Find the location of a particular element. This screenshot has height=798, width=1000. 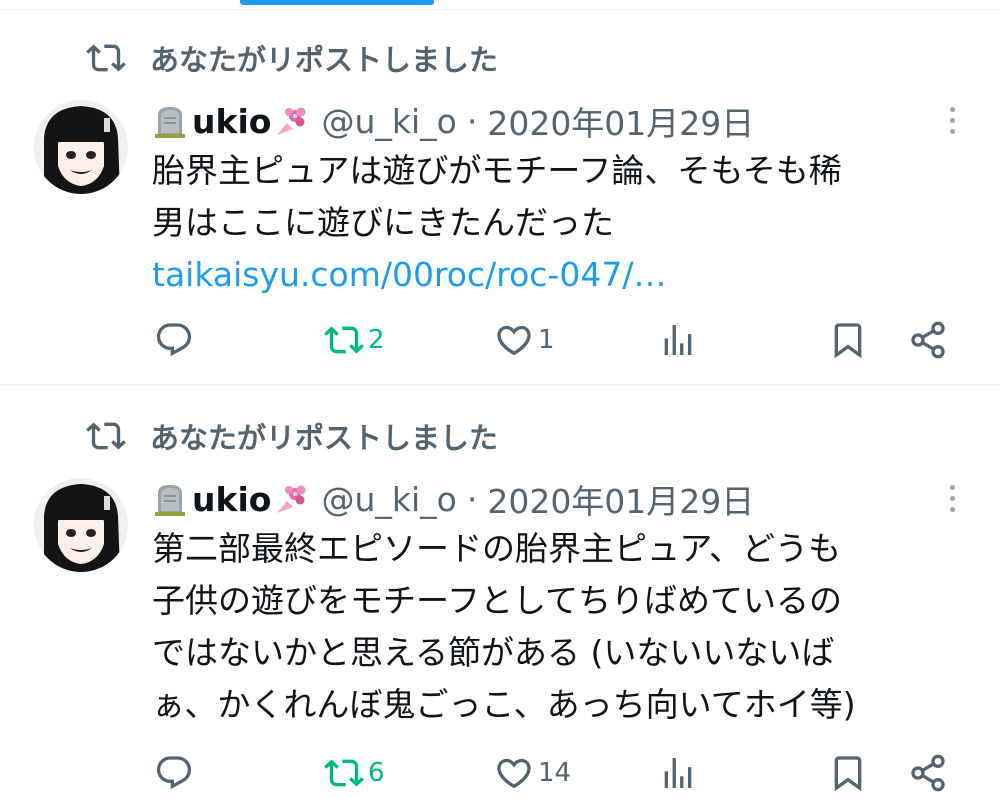

tweet-text-line: 男はここに遊びにきたんだった is located at coordinates (383, 222).